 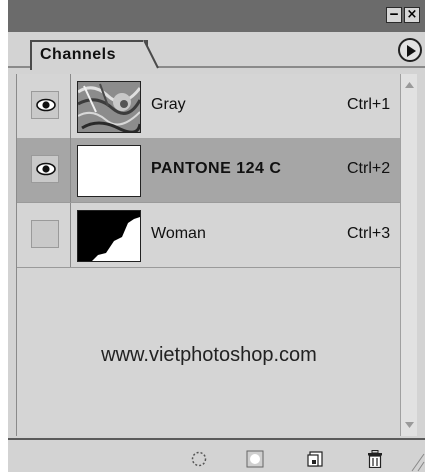 I want to click on tab-edge, so click(x=151, y=55).